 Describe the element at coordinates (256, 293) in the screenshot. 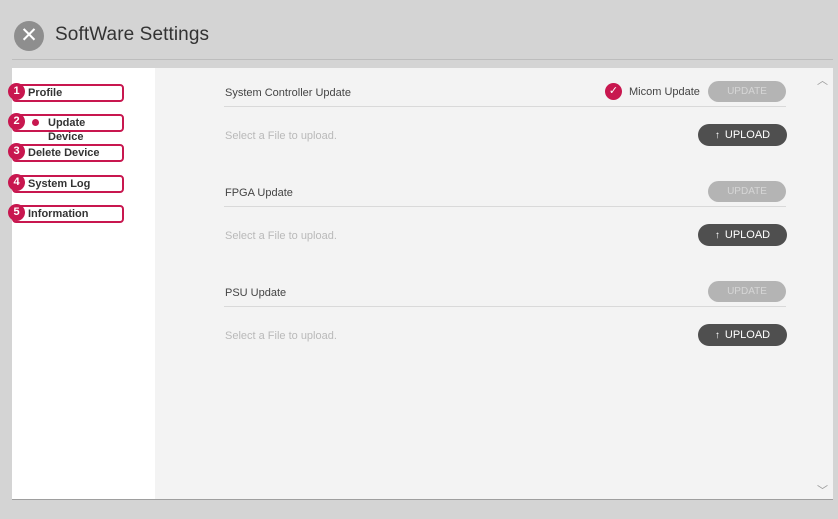

I see `section-title: PSU Update` at that location.